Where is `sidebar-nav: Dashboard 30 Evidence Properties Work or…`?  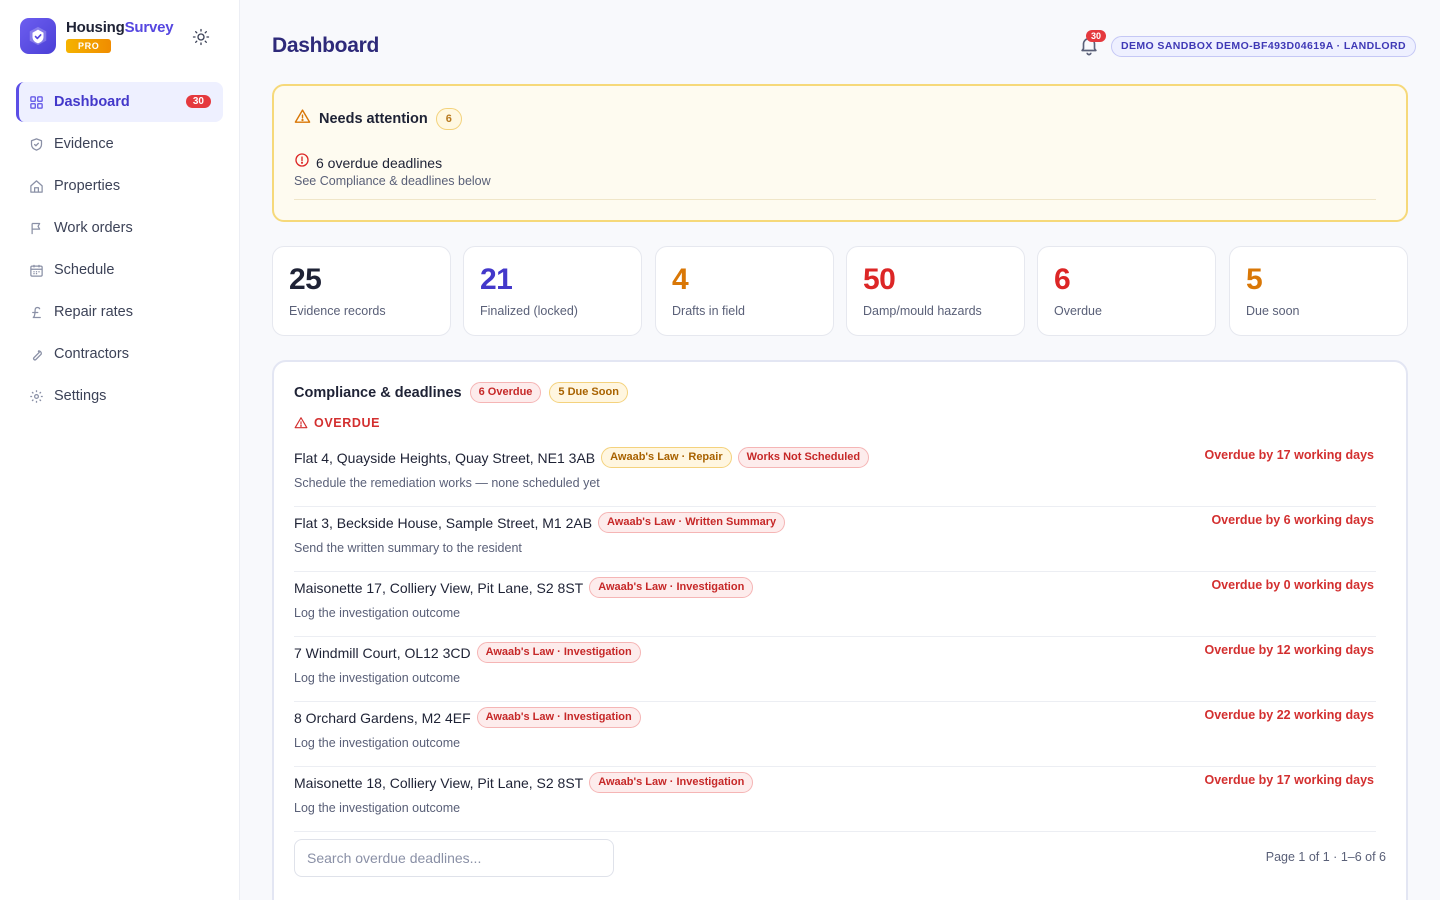 sidebar-nav: Dashboard 30 Evidence Properties Work or… is located at coordinates (119, 250).